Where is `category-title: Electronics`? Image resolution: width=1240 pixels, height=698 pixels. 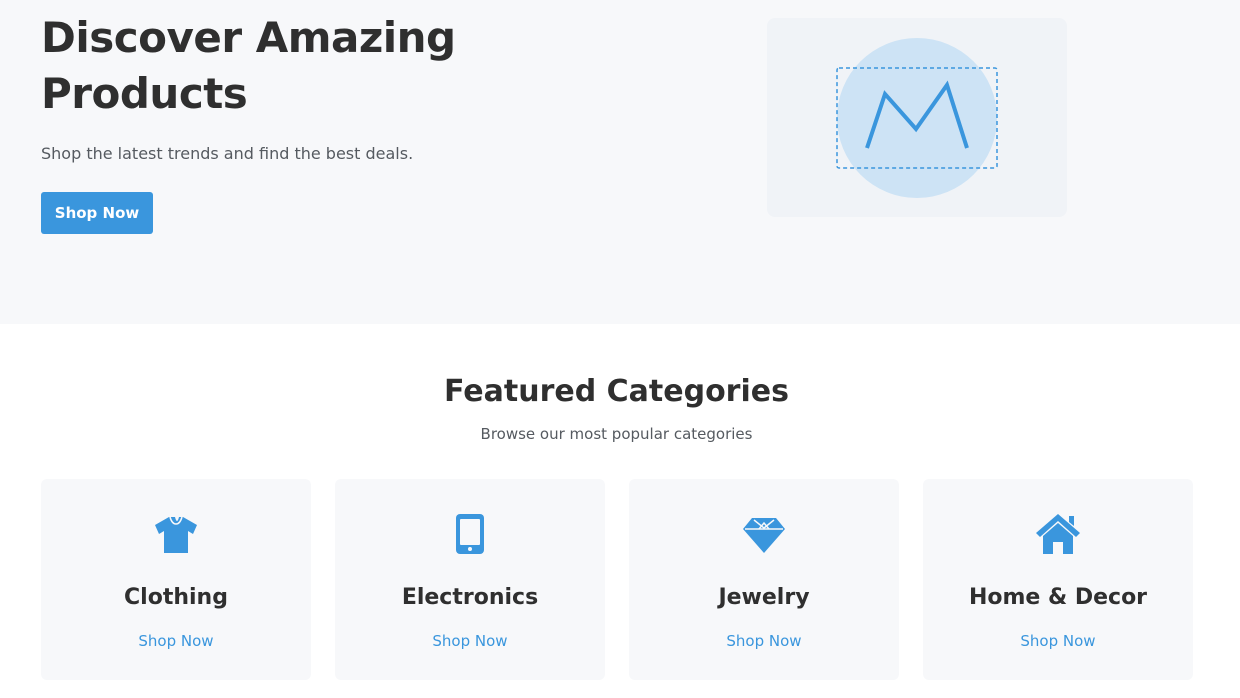
category-title: Electronics is located at coordinates (470, 597).